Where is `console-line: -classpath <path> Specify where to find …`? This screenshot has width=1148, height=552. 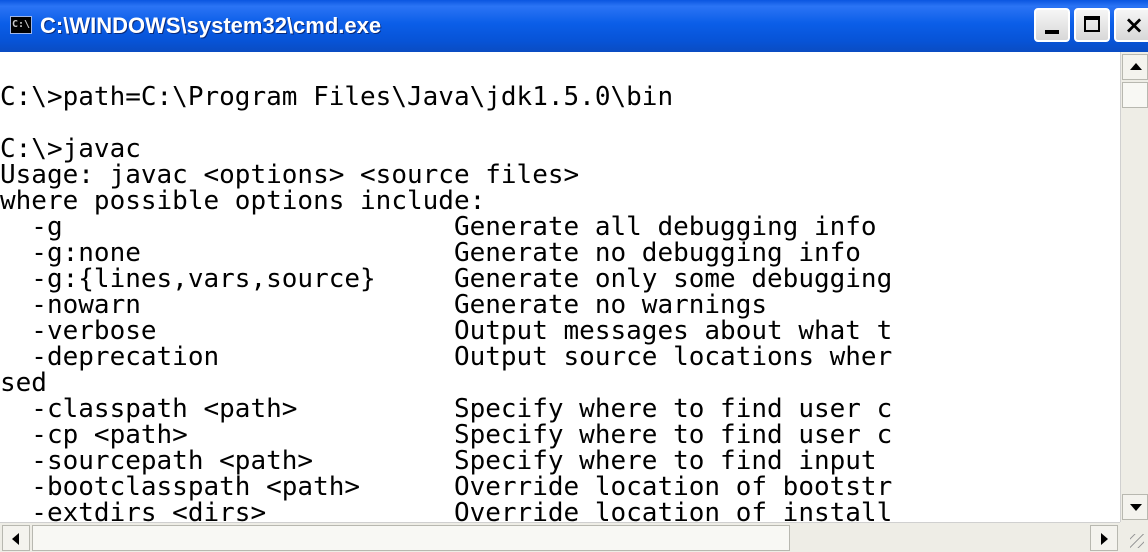
console-line: -classpath <path> Specify where to find … is located at coordinates (446, 409).